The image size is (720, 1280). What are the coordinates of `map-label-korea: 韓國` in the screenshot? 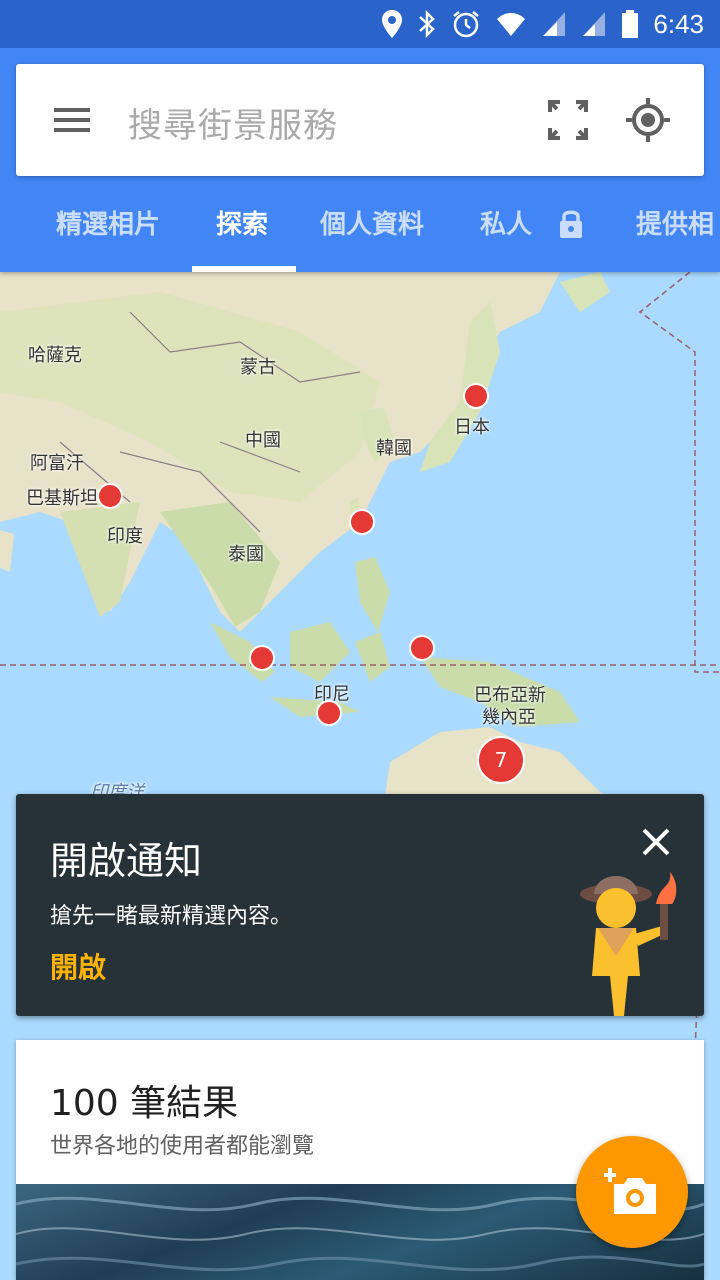 It's located at (394, 448).